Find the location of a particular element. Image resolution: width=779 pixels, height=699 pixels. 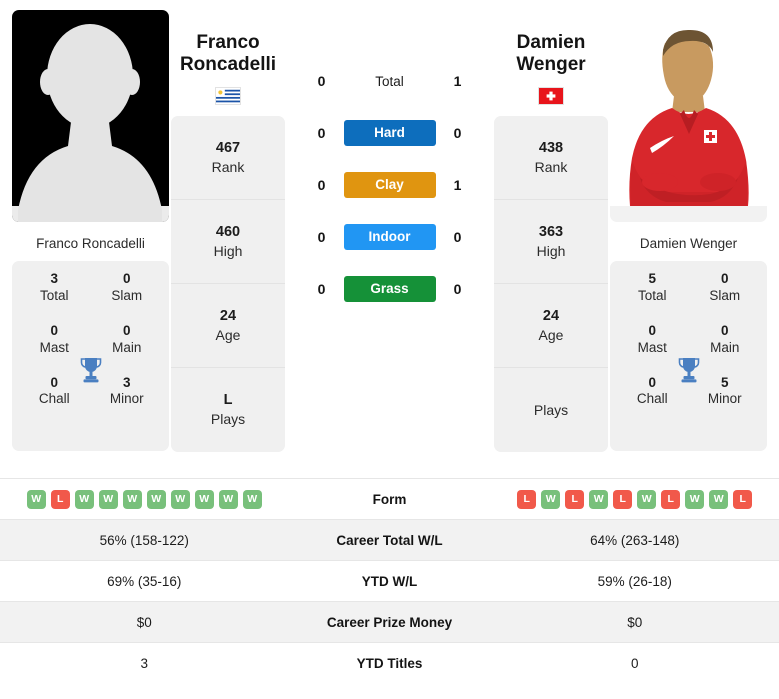

h2h-right-score-total: 1 is located at coordinates (457, 81).